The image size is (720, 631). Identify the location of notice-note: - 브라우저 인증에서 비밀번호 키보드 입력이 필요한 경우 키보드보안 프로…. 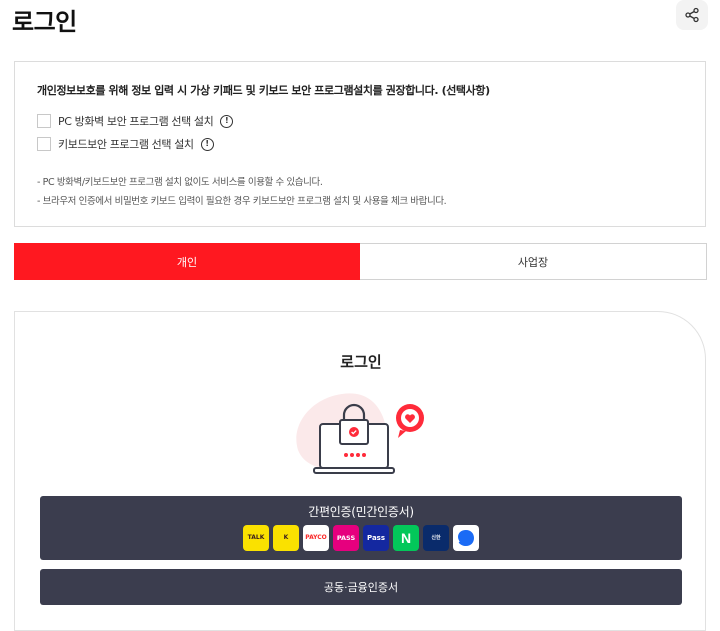
(242, 201).